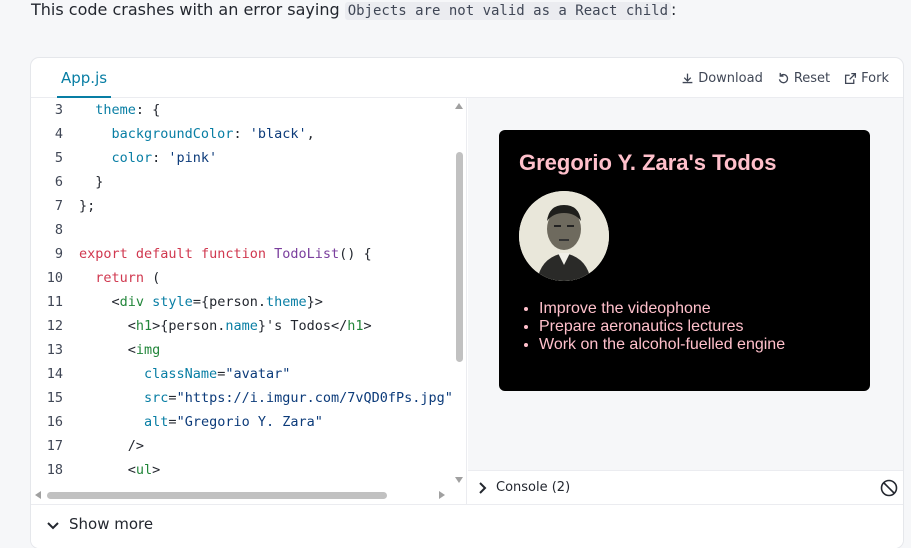  I want to click on code-line: 9 export default function TodoList() {, so click(241, 254).